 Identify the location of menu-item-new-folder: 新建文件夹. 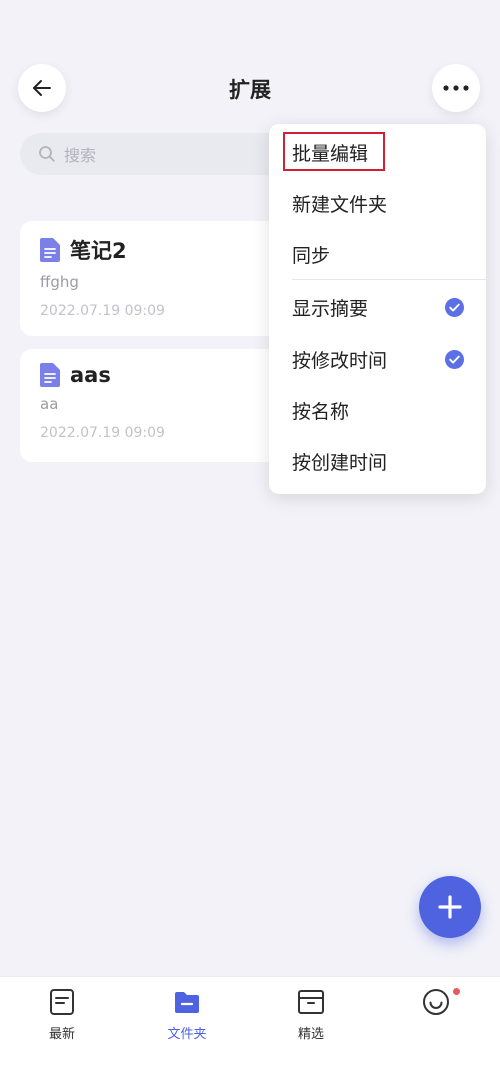
(377, 203).